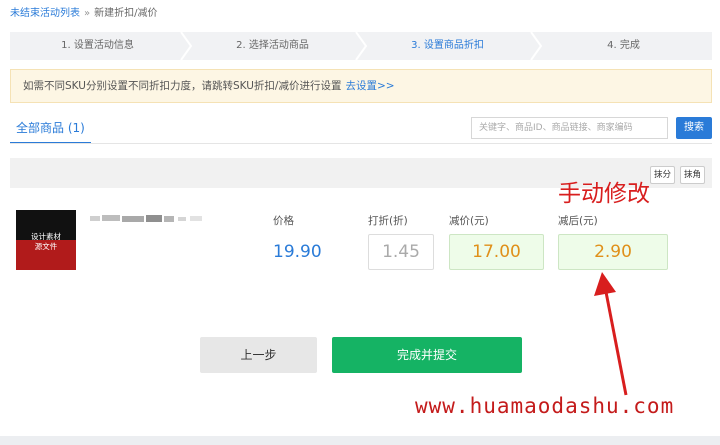 This screenshot has width=720, height=445. What do you see at coordinates (545, 406) in the screenshot?
I see `watermark-text: www.huamaodashu.com` at bounding box center [545, 406].